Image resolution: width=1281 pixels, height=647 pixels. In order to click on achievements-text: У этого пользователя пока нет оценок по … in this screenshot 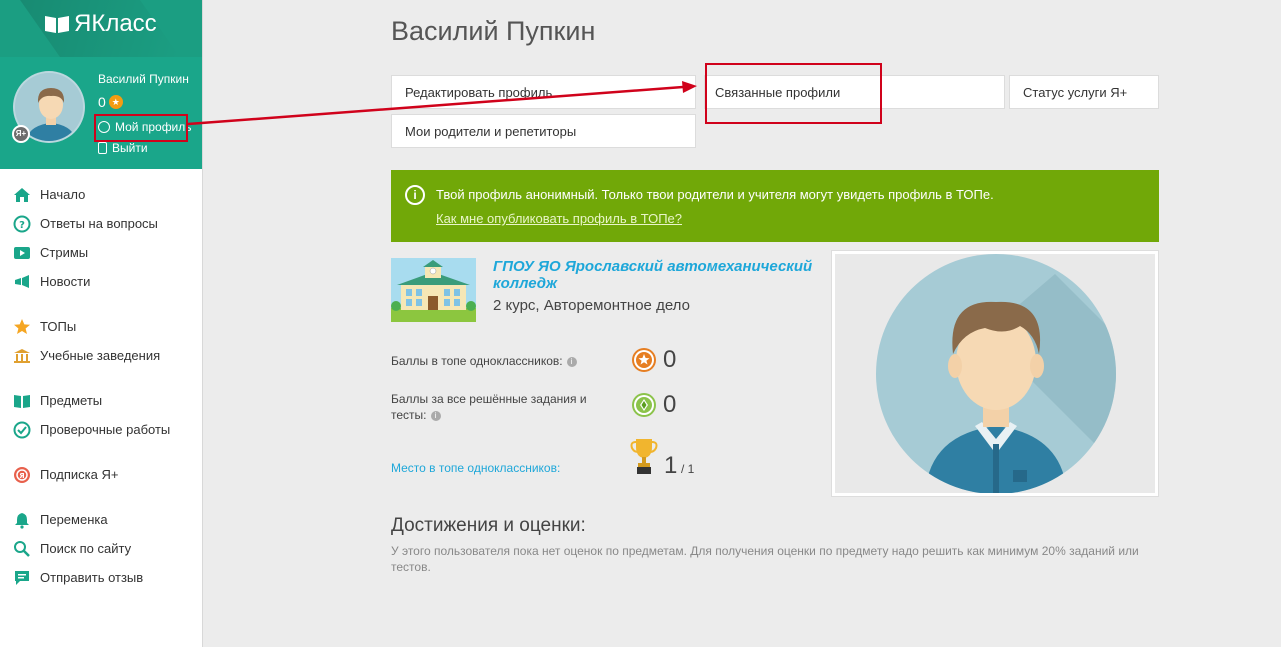, I will do `click(765, 559)`.